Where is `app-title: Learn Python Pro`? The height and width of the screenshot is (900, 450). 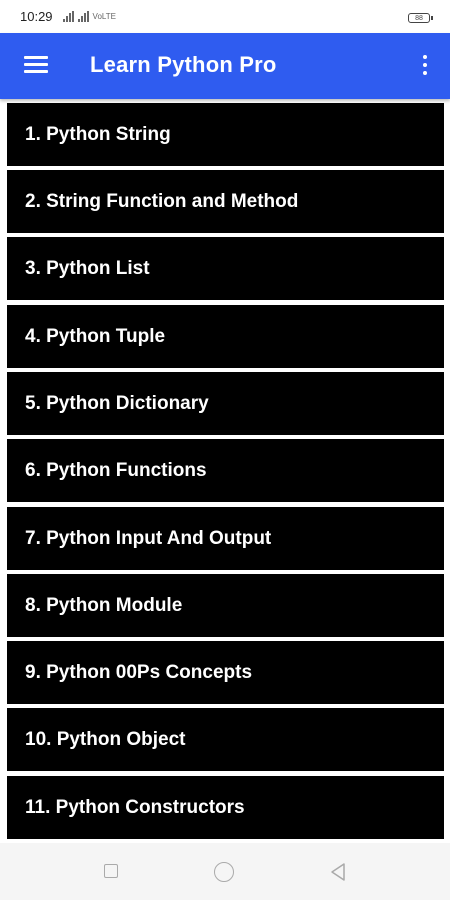
app-title: Learn Python Pro is located at coordinates (183, 64).